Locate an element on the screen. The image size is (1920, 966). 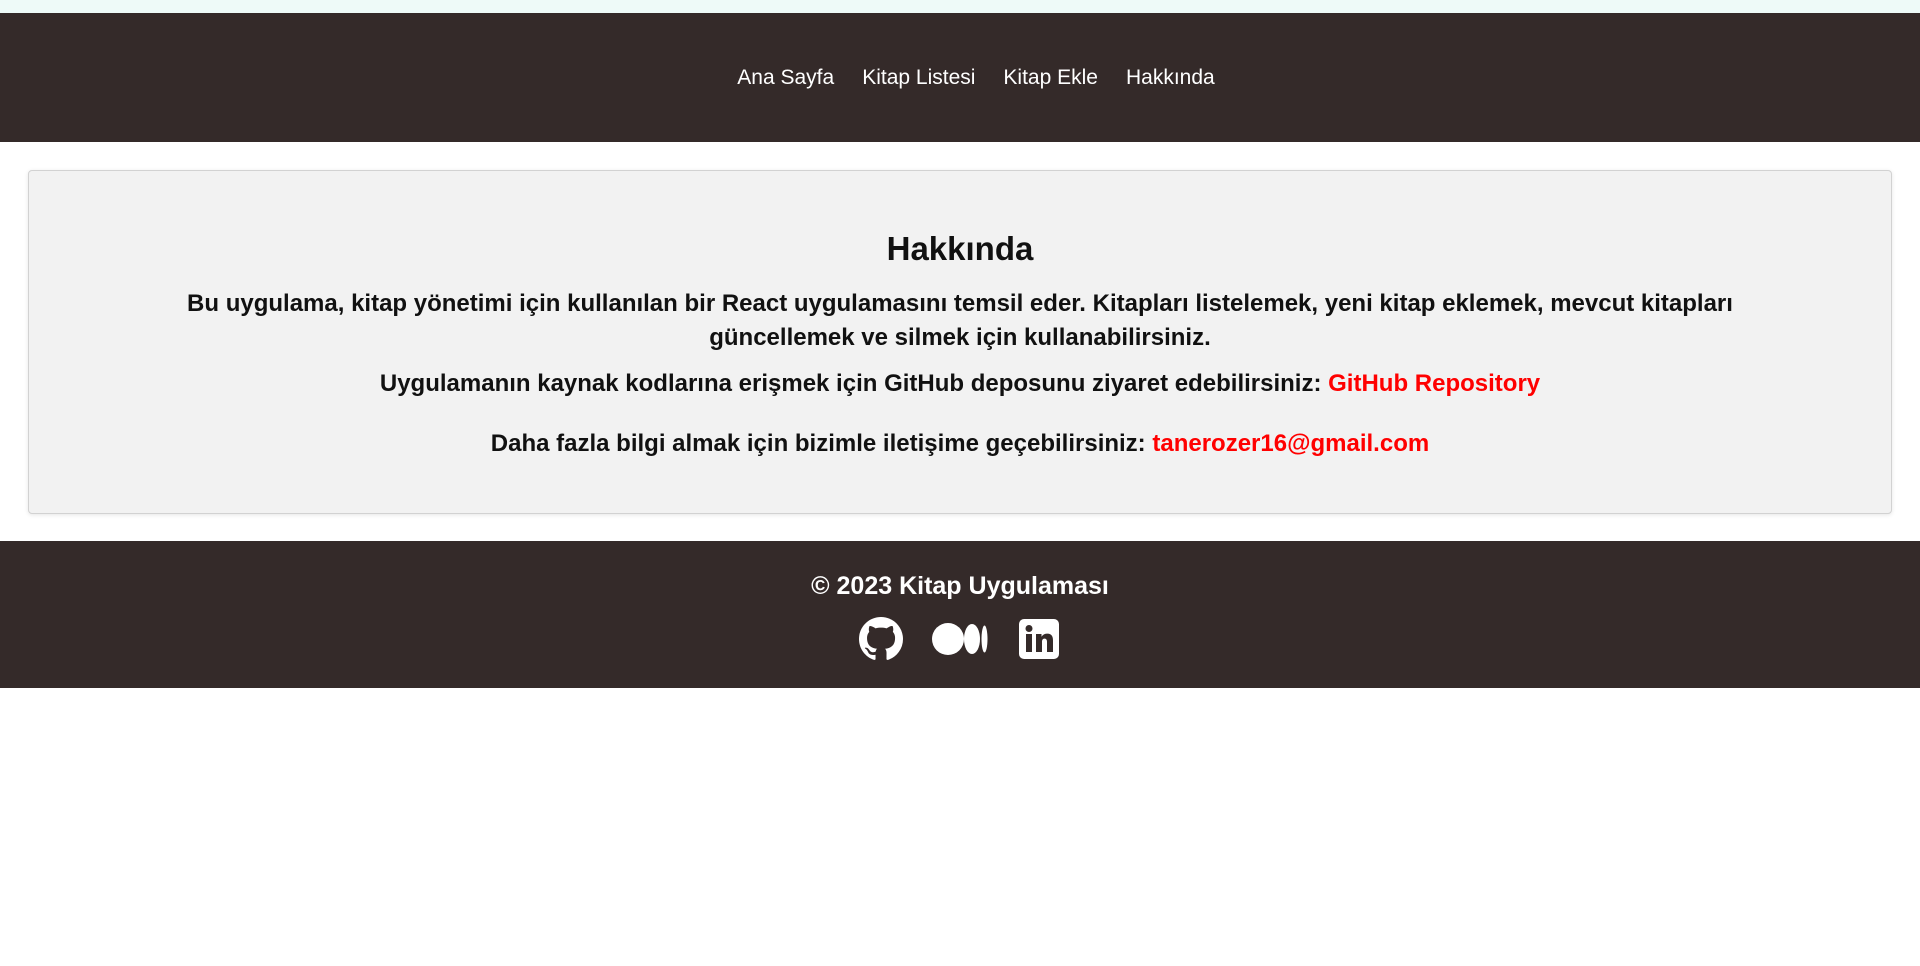
nav-link-home: Ana Sayfa is located at coordinates (785, 77).